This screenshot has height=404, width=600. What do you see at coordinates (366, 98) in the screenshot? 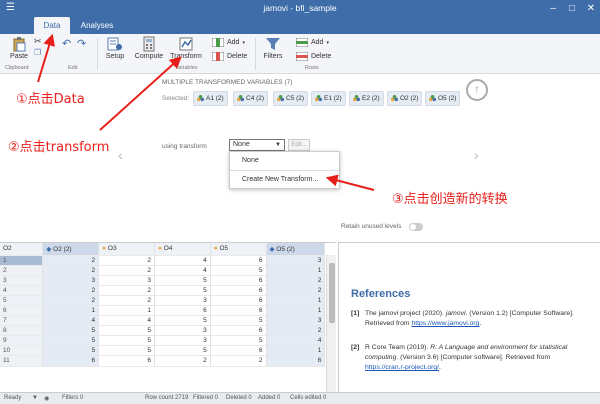
I see `variable-chip: E2 (2)` at bounding box center [366, 98].